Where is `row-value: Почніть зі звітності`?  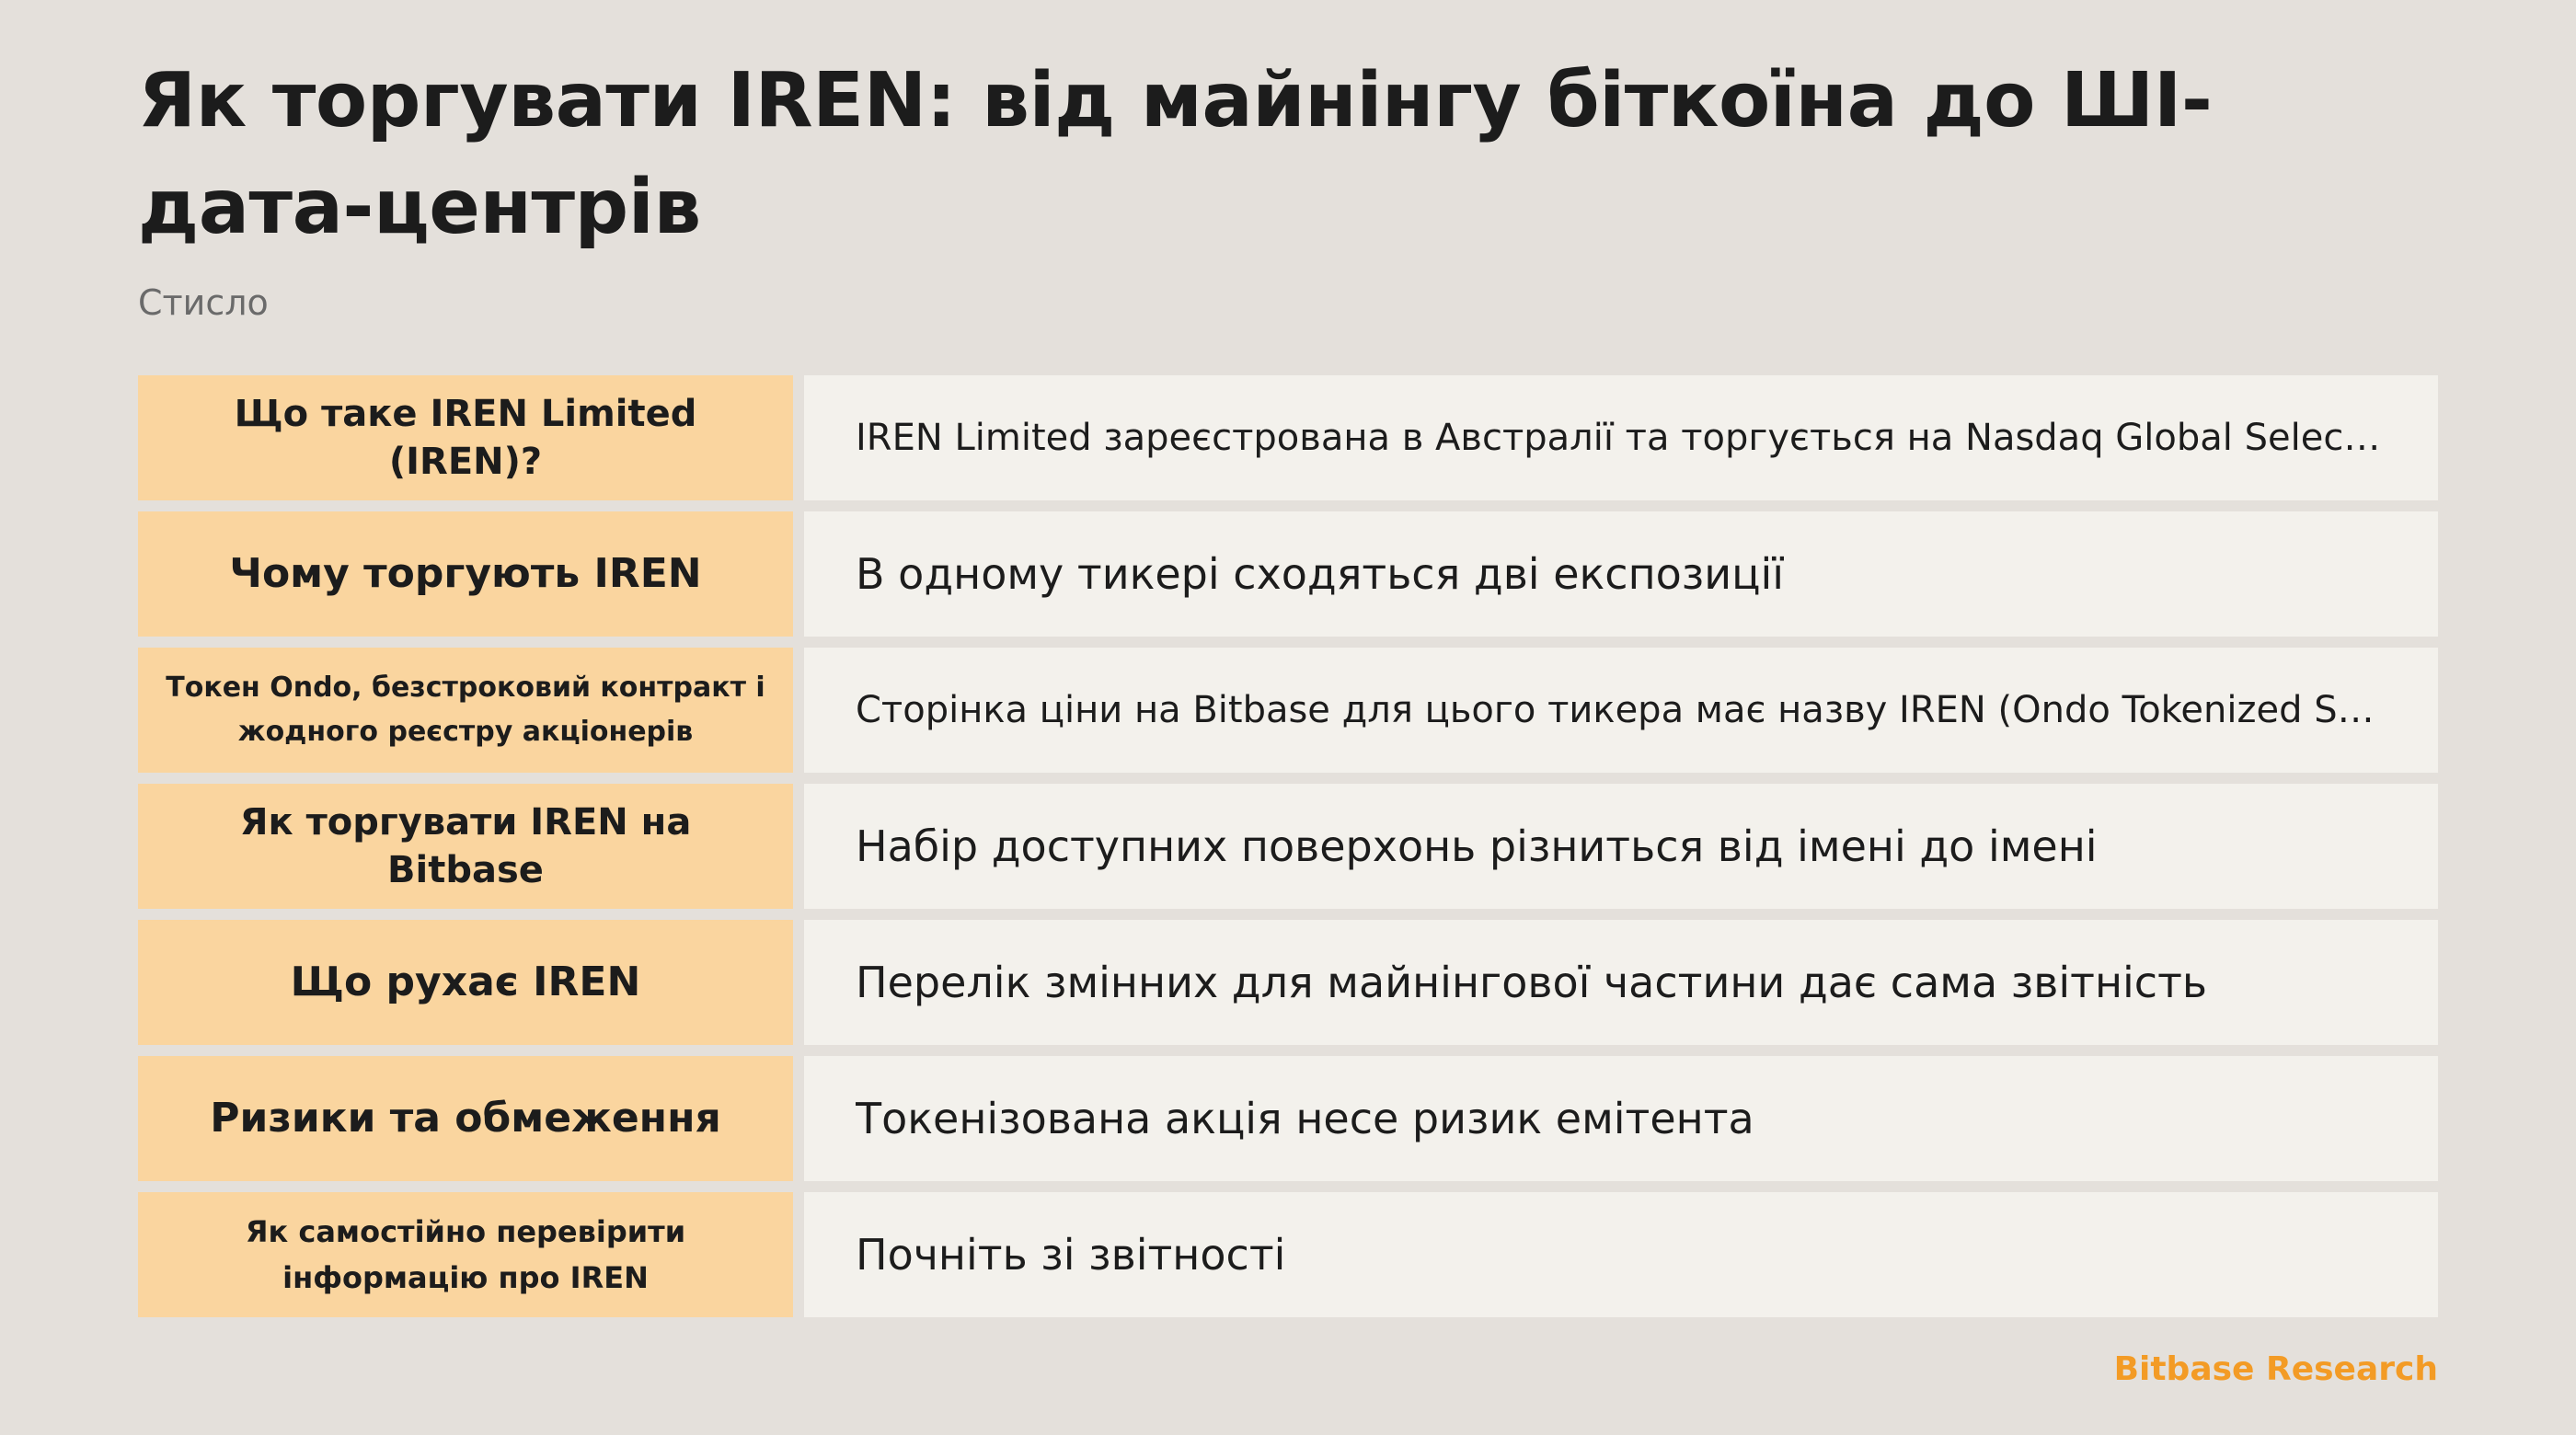 row-value: Почніть зі звітності is located at coordinates (1621, 1254).